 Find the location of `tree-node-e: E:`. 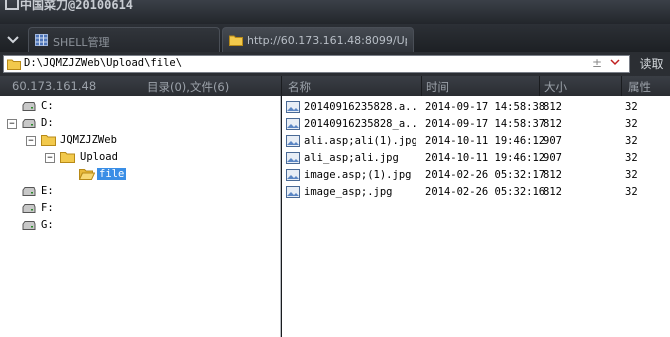

tree-node-e: E: is located at coordinates (135, 192).